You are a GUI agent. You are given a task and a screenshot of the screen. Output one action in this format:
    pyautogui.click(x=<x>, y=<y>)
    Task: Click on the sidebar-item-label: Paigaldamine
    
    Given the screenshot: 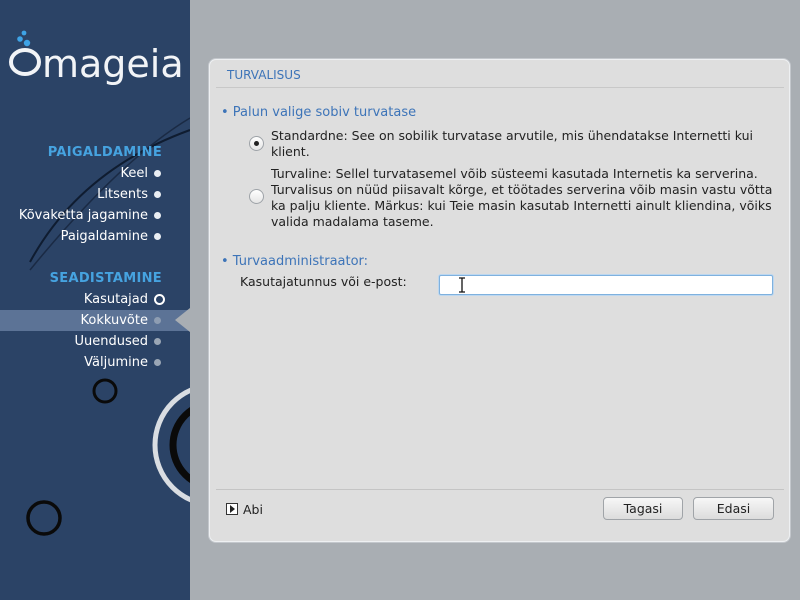 What is the action you would take?
    pyautogui.click(x=104, y=236)
    